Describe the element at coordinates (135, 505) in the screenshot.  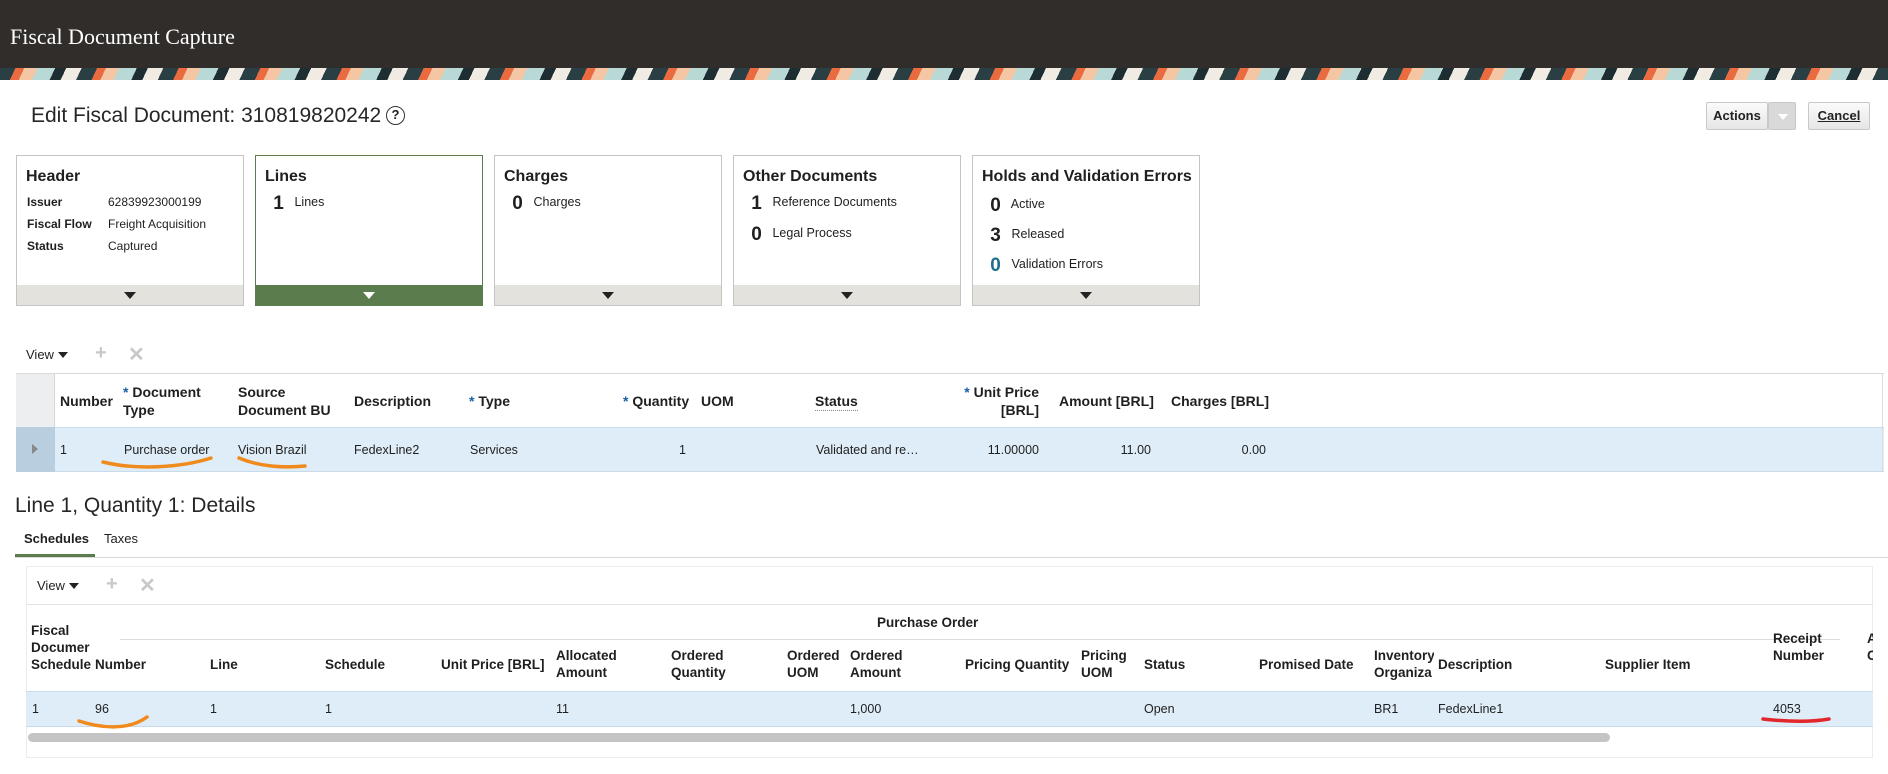
I see `details-title: Line 1, Quantity 1: Details` at that location.